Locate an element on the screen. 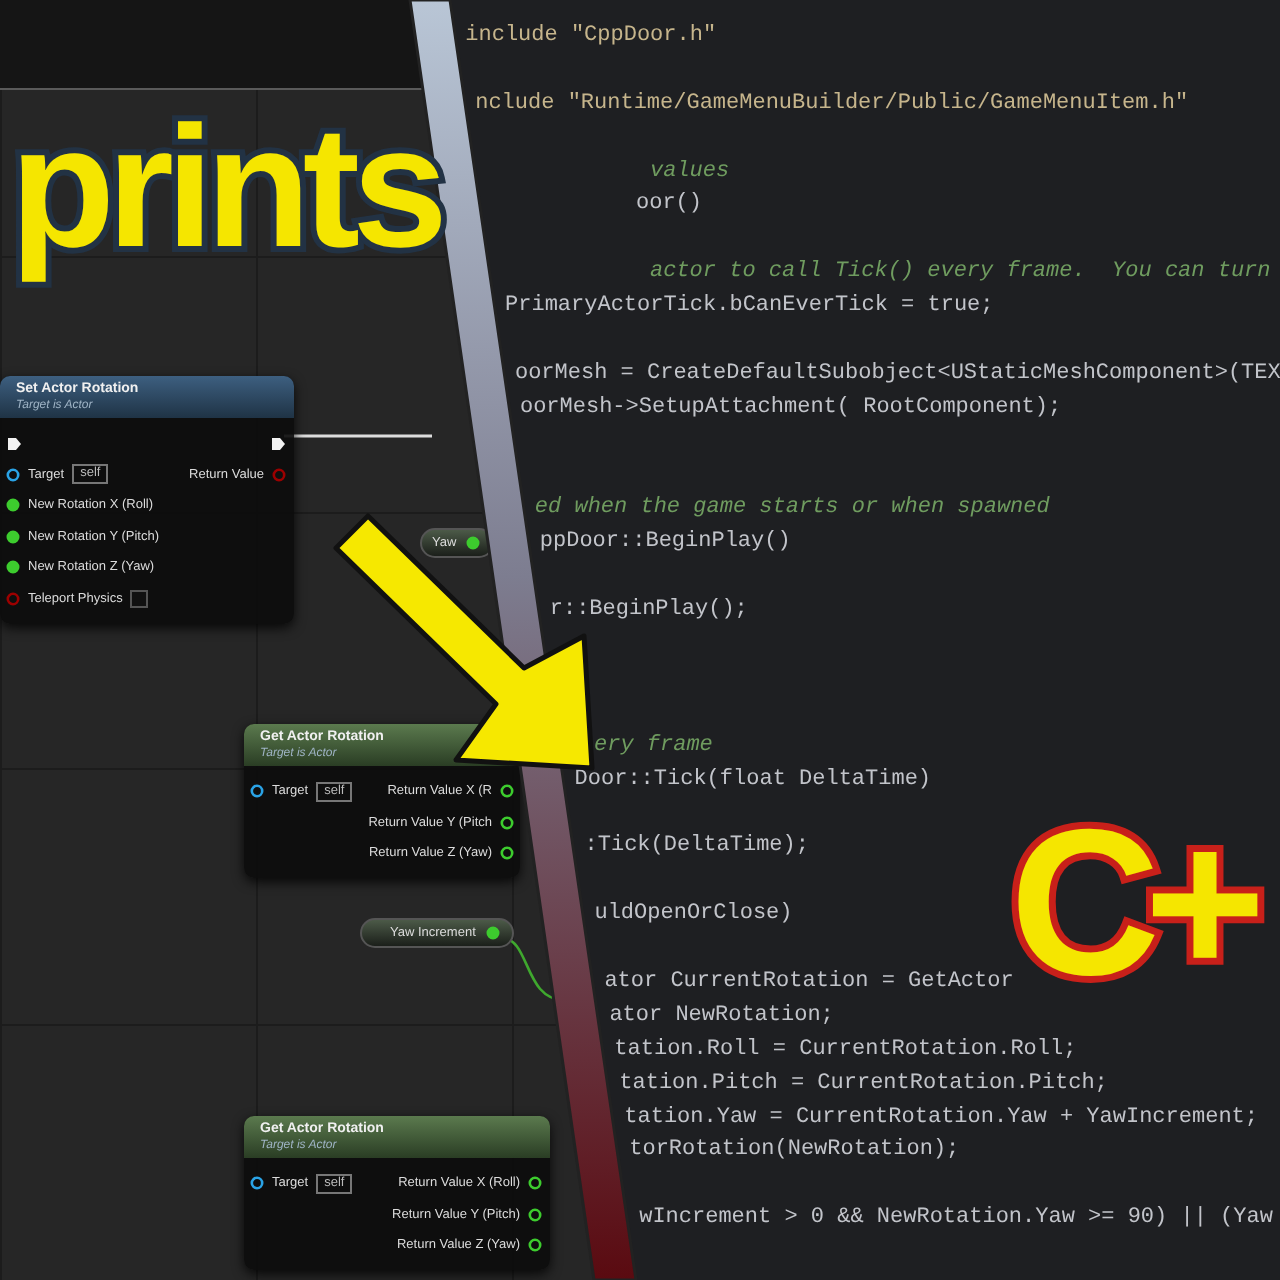  code-comment: values is located at coordinates (690, 172).